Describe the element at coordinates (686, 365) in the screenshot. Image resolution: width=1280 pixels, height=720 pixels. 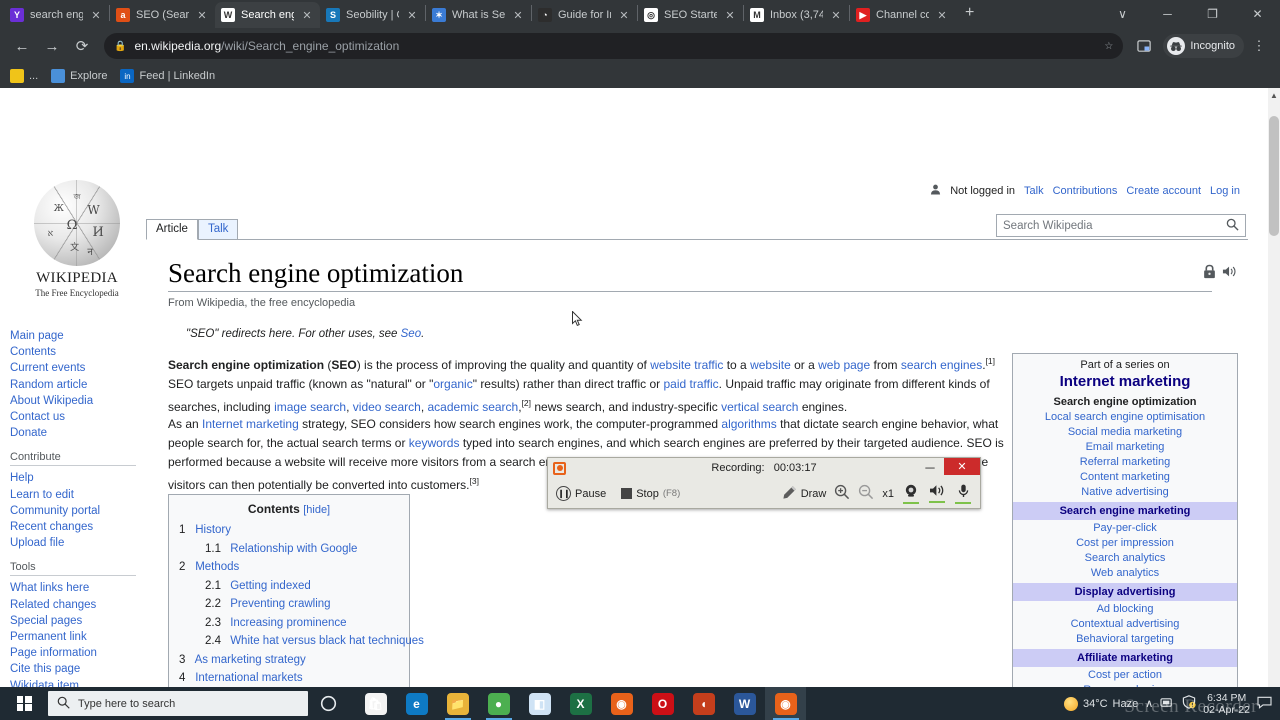
I see `article-link: website traffic` at that location.